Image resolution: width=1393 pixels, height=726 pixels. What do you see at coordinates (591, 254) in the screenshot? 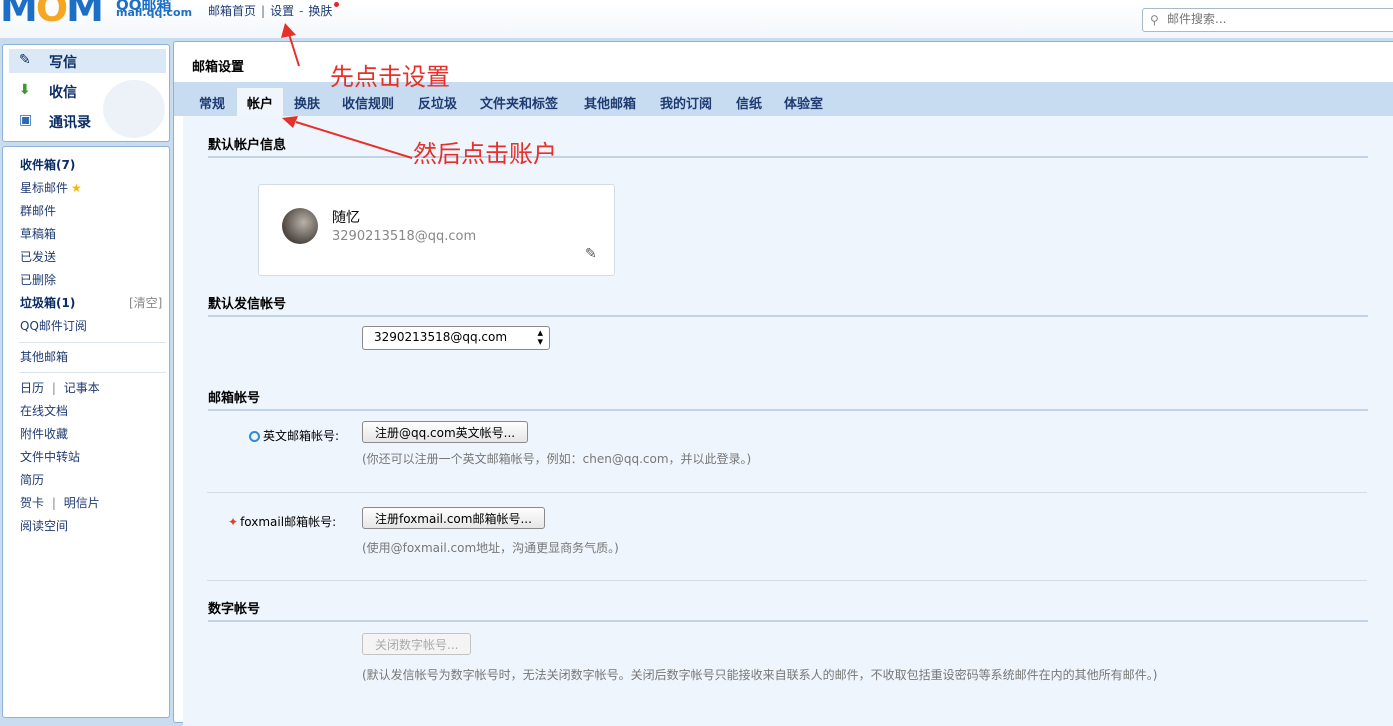
I see `pencil-edit-icon: ✎` at bounding box center [591, 254].